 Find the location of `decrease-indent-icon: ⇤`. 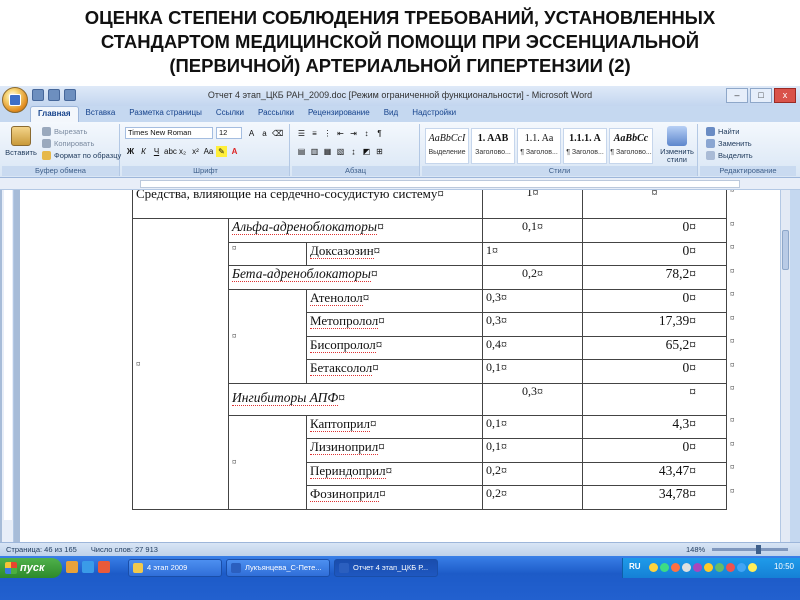

decrease-indent-icon: ⇤ is located at coordinates (340, 133).